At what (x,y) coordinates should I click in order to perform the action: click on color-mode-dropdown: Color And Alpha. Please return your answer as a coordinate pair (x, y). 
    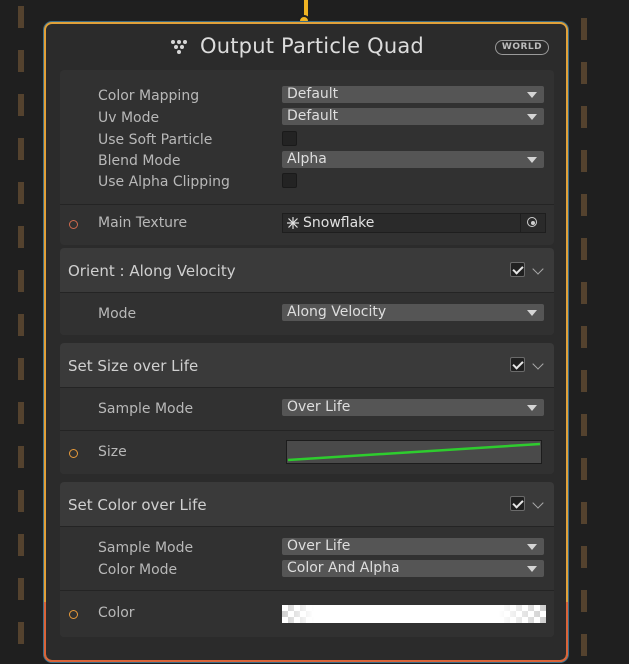
    Looking at the image, I should click on (413, 568).